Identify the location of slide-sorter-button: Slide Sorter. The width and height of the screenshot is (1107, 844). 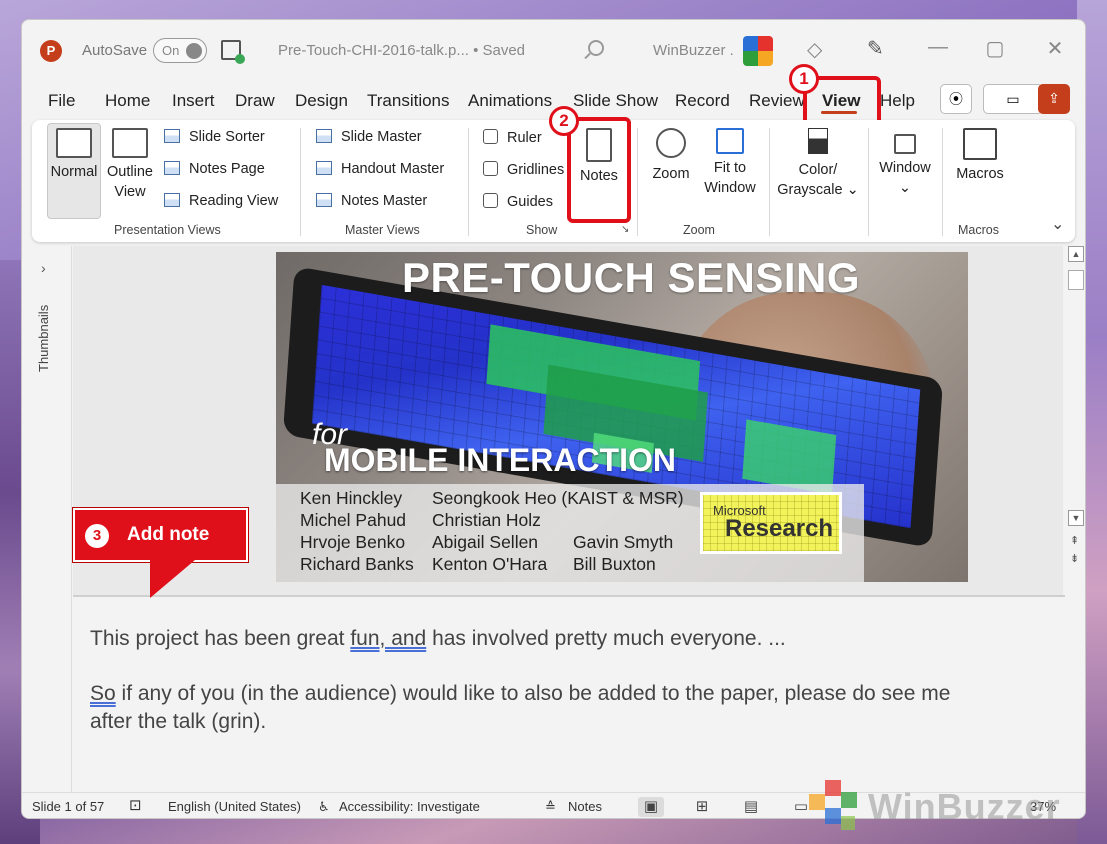
(214, 137).